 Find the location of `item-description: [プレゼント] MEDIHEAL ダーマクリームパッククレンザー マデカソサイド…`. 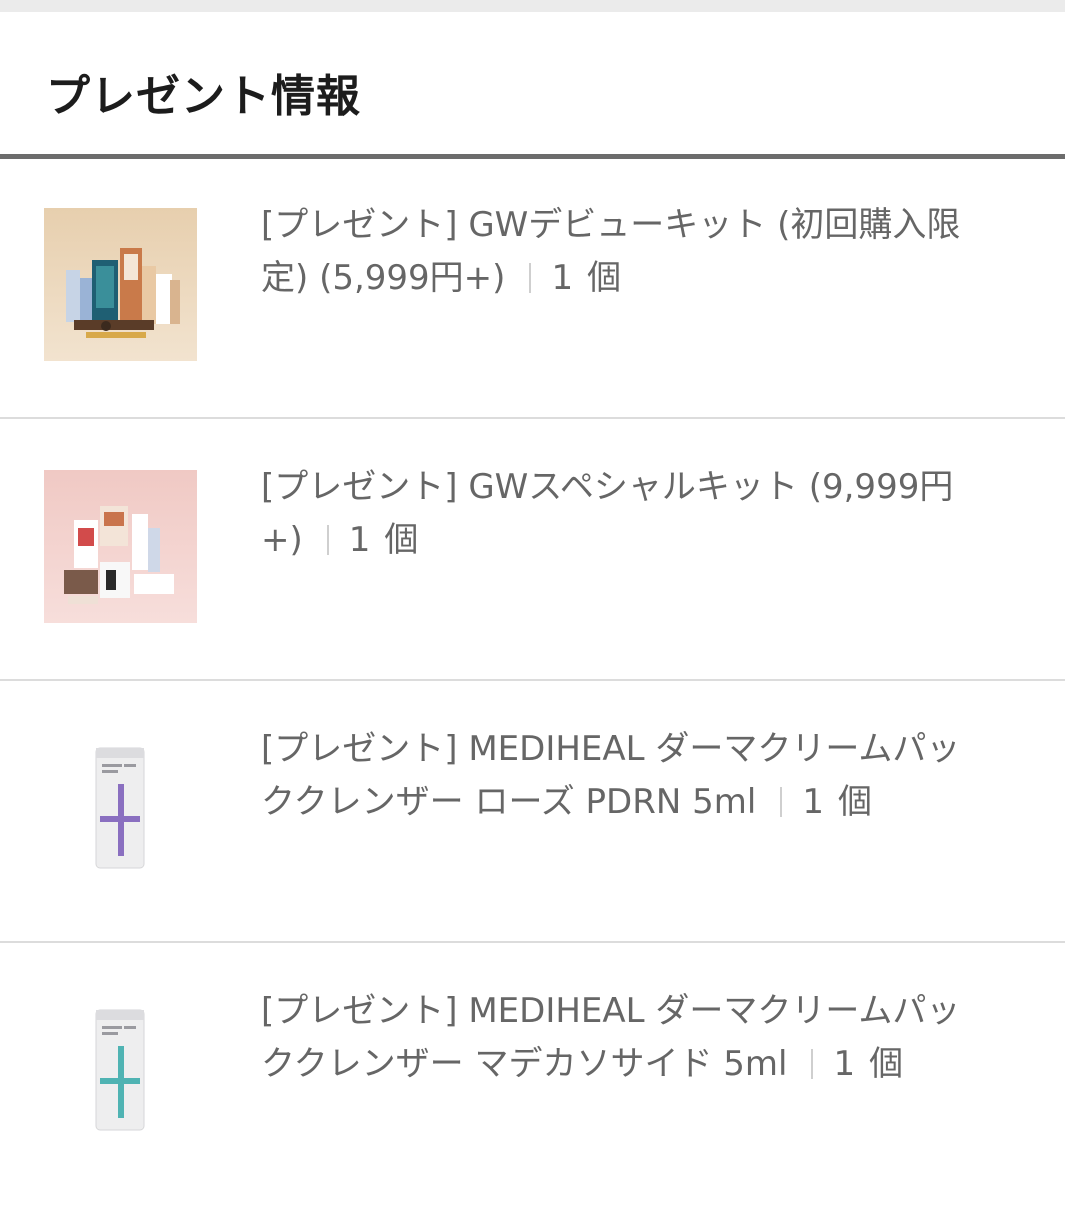

item-description: [プレゼント] MEDIHEAL ダーマクリームパッククレンザー マデカソサイド… is located at coordinates (626, 1038).